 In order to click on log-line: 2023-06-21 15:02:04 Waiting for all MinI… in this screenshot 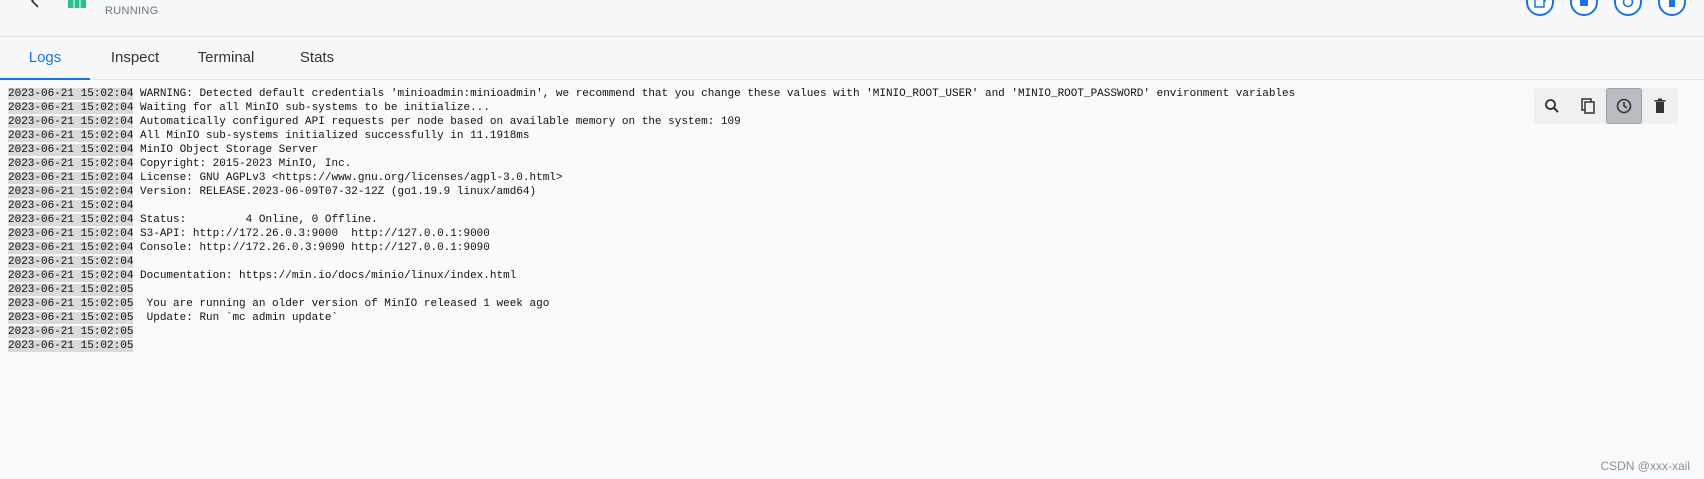, I will do `click(651, 108)`.